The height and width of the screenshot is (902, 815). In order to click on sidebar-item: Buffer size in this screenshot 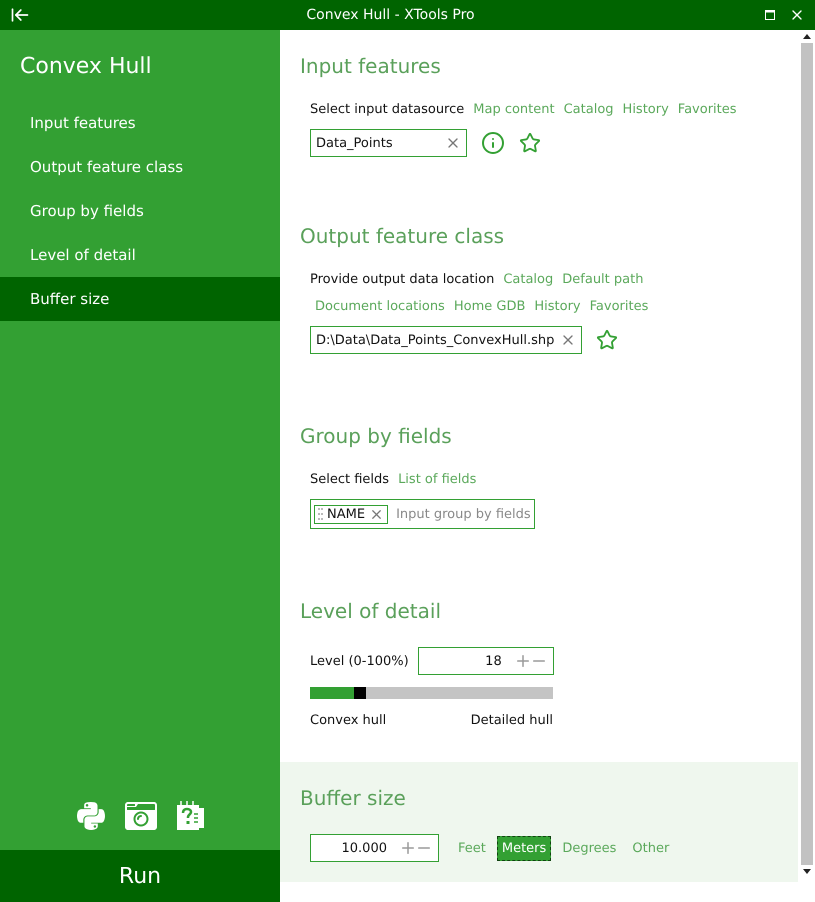, I will do `click(140, 299)`.